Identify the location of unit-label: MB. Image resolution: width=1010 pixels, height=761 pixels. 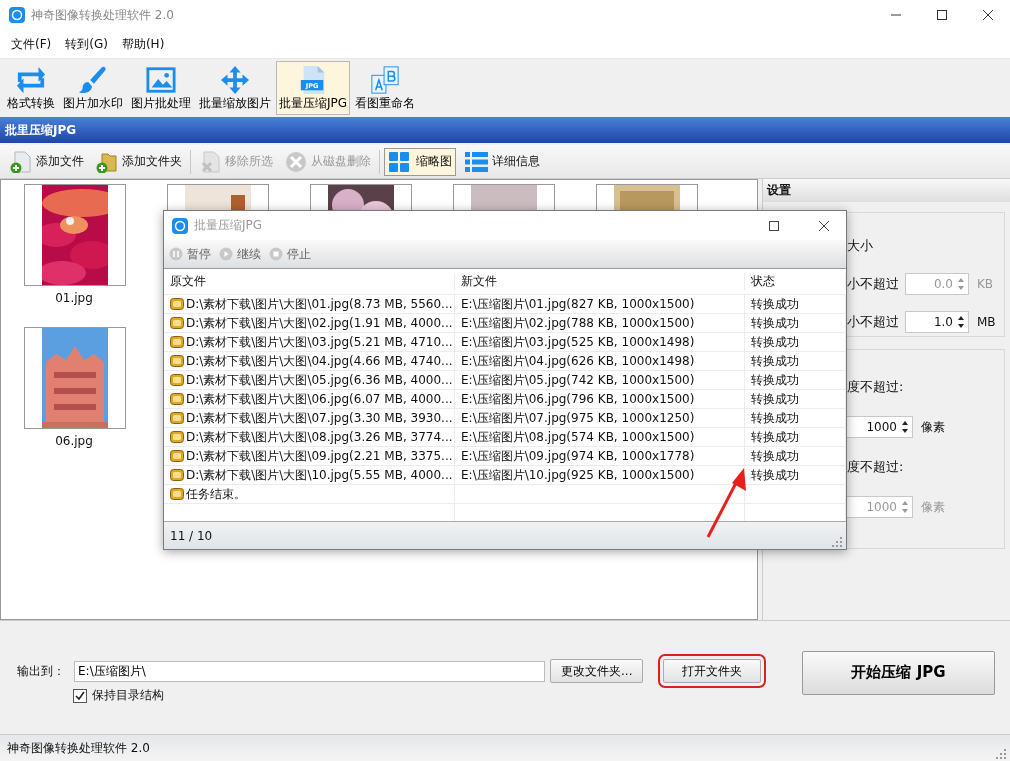
(986, 322).